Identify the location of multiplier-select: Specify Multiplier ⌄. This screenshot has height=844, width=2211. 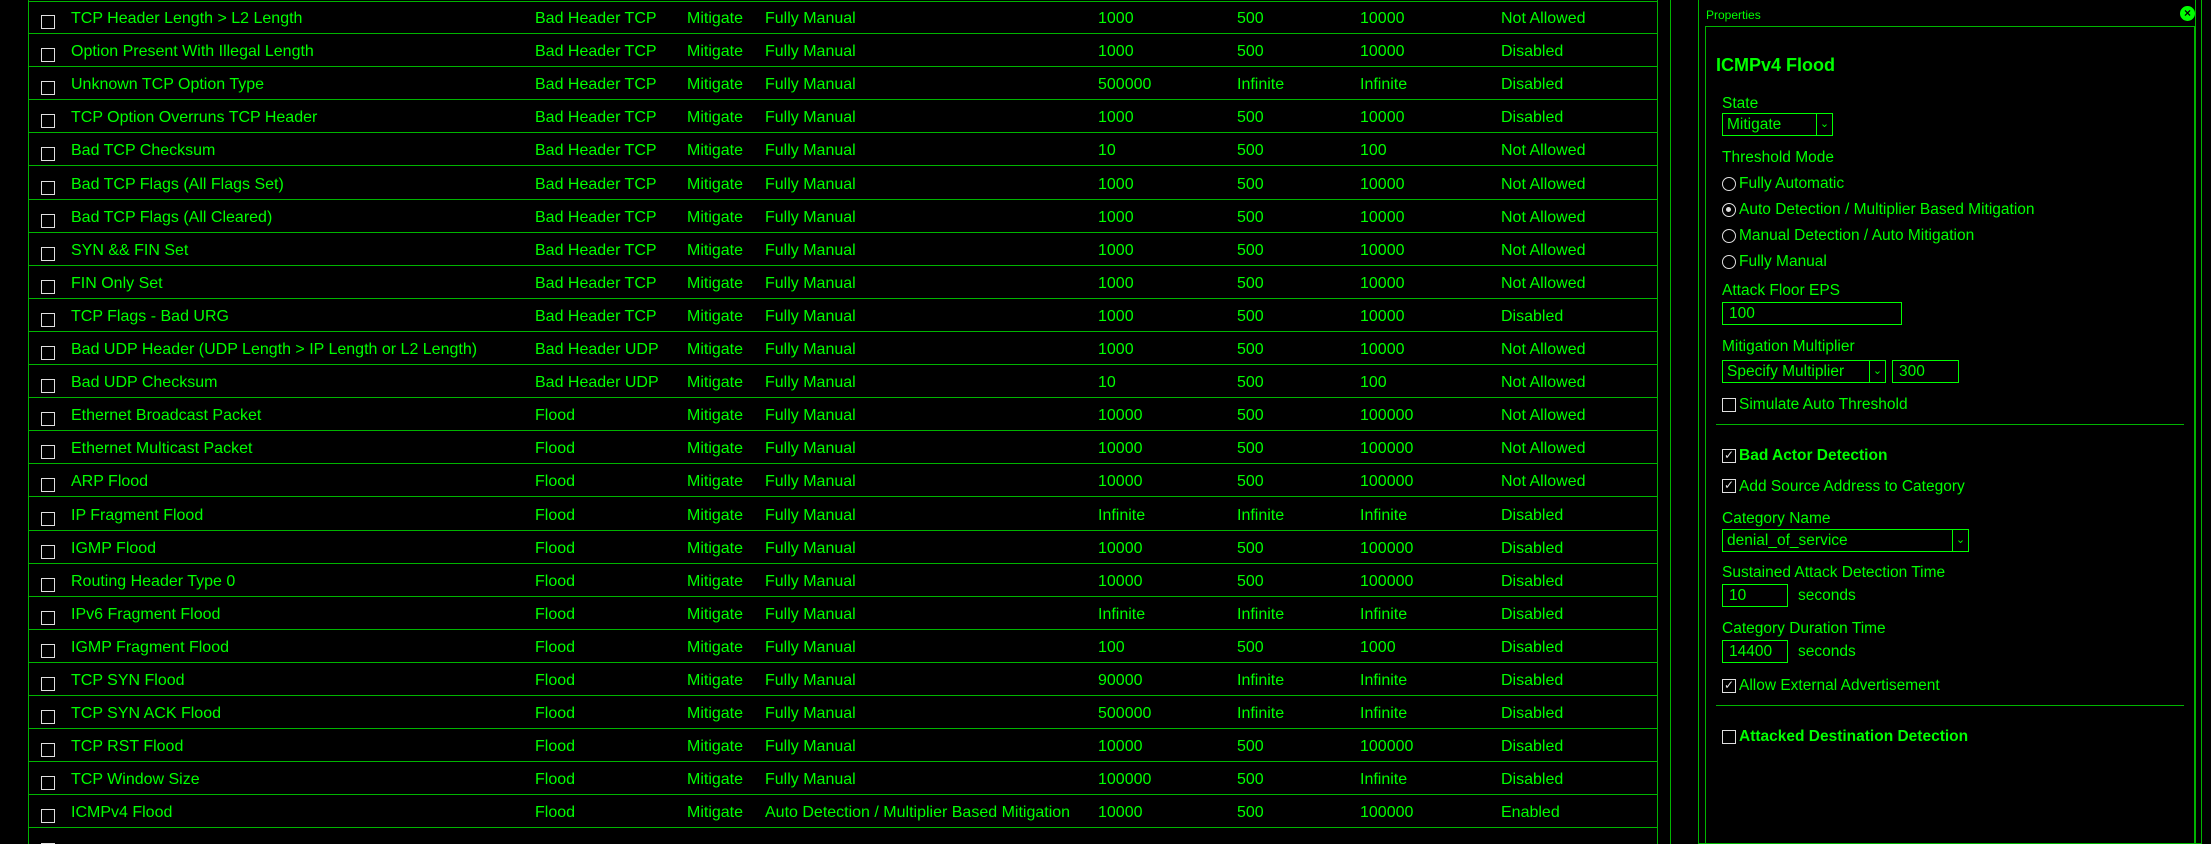
(1804, 371).